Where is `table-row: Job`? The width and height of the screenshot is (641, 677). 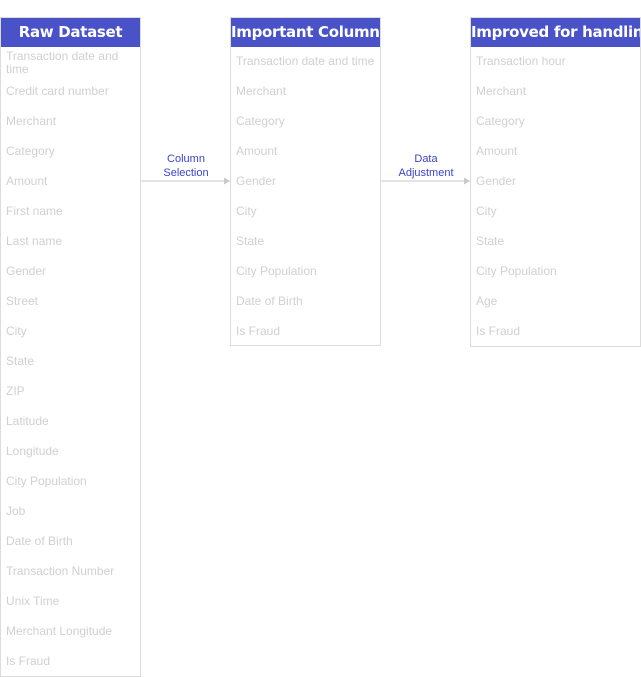
table-row: Job is located at coordinates (16, 511).